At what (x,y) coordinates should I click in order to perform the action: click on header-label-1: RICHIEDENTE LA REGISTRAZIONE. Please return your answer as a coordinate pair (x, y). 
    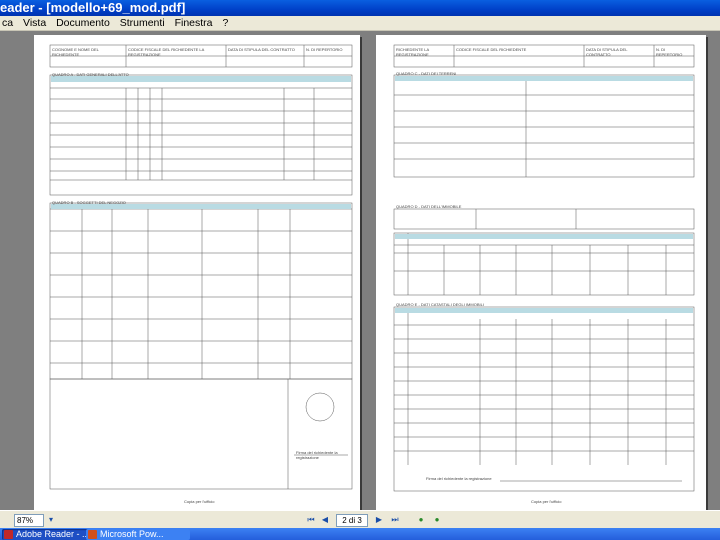
    Looking at the image, I should click on (412, 52).